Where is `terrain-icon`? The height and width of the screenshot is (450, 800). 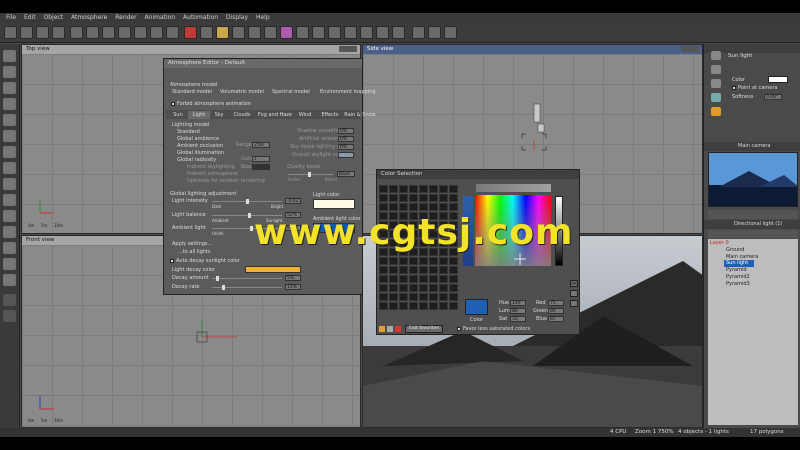 terrain-icon is located at coordinates (254, 32).